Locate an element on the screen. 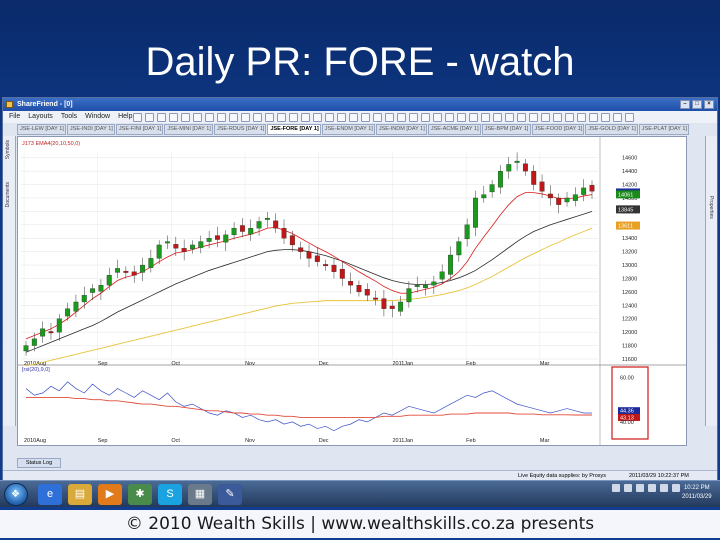 The width and height of the screenshot is (720, 540). tab-jse-food: JSE-FOOD [DAY 1] is located at coordinates (558, 129).